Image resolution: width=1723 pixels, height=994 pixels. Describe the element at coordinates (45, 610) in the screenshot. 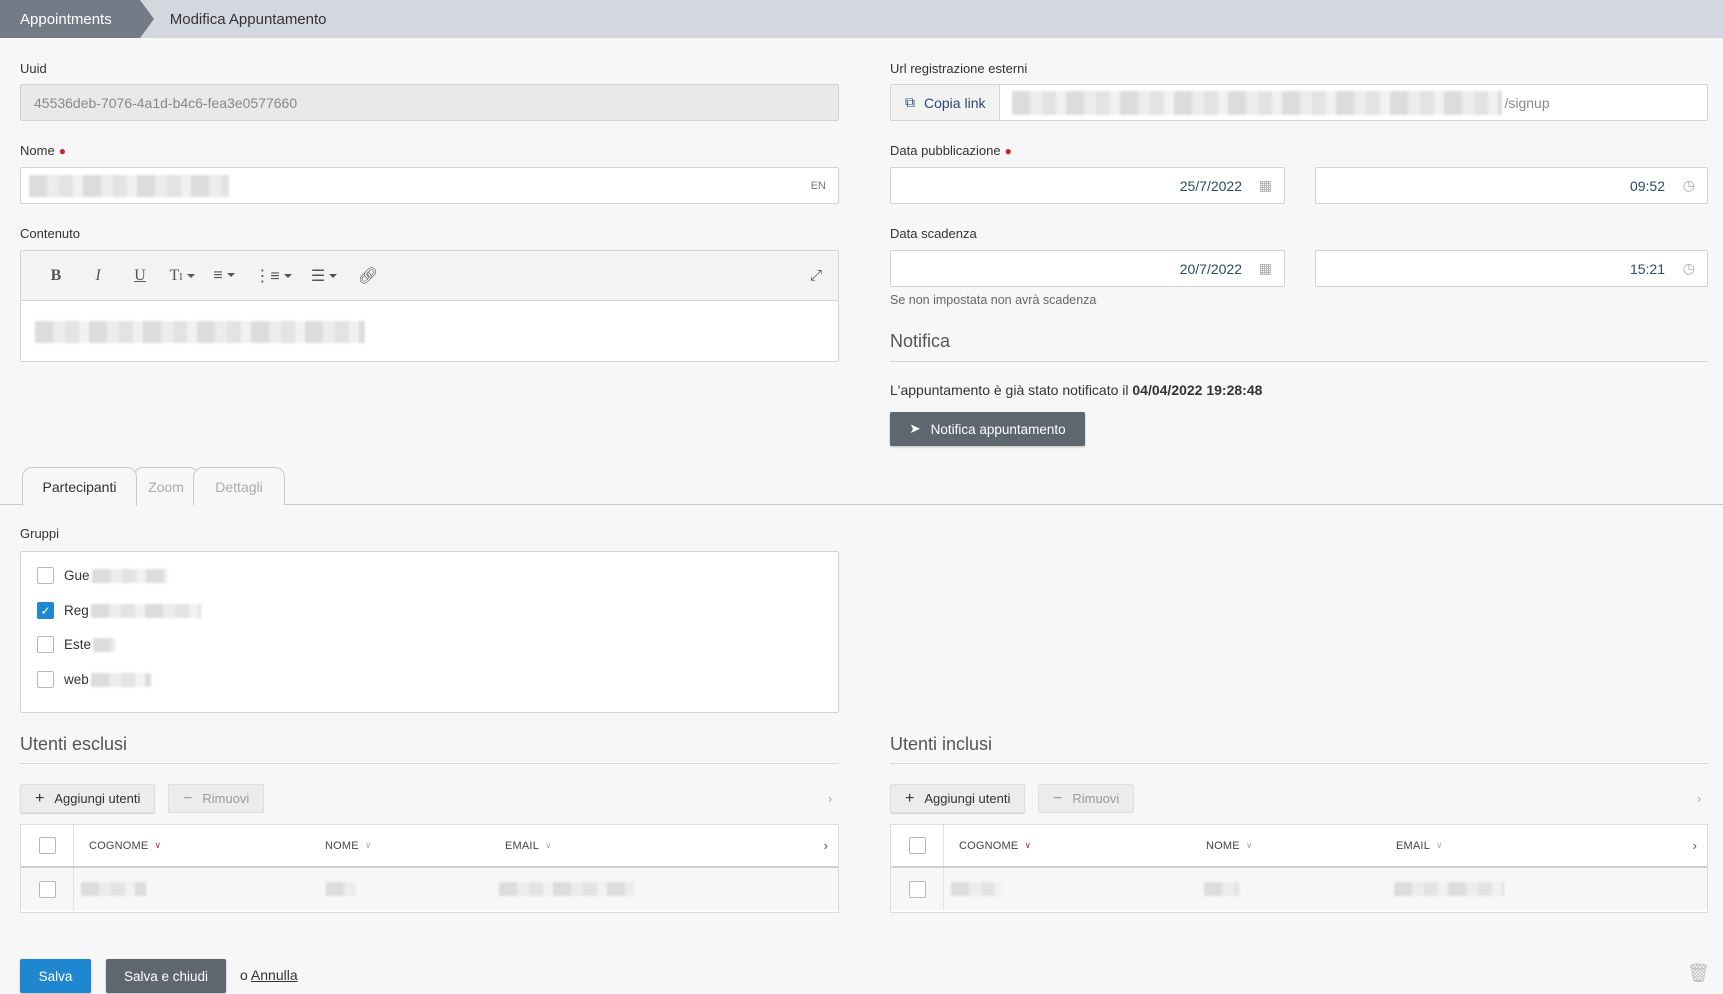

I see `group-checkbox-checked: ✓` at that location.